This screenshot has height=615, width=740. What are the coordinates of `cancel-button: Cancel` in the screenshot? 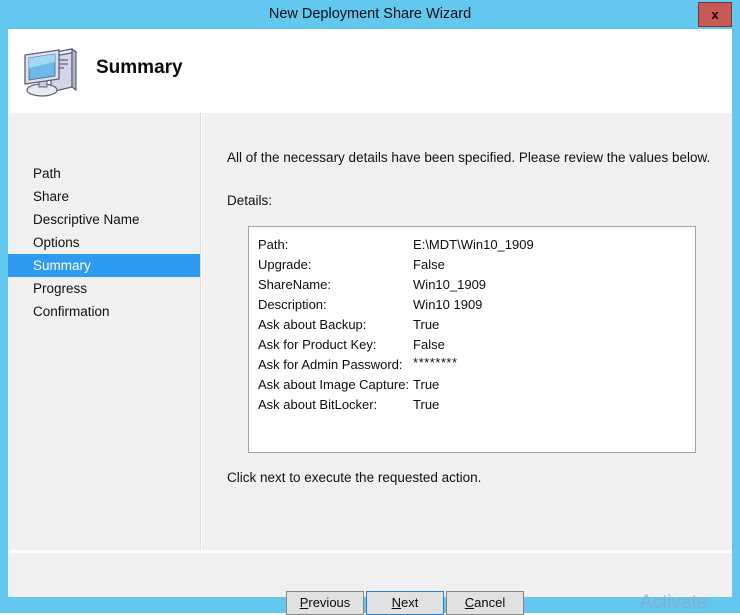 It's located at (485, 603).